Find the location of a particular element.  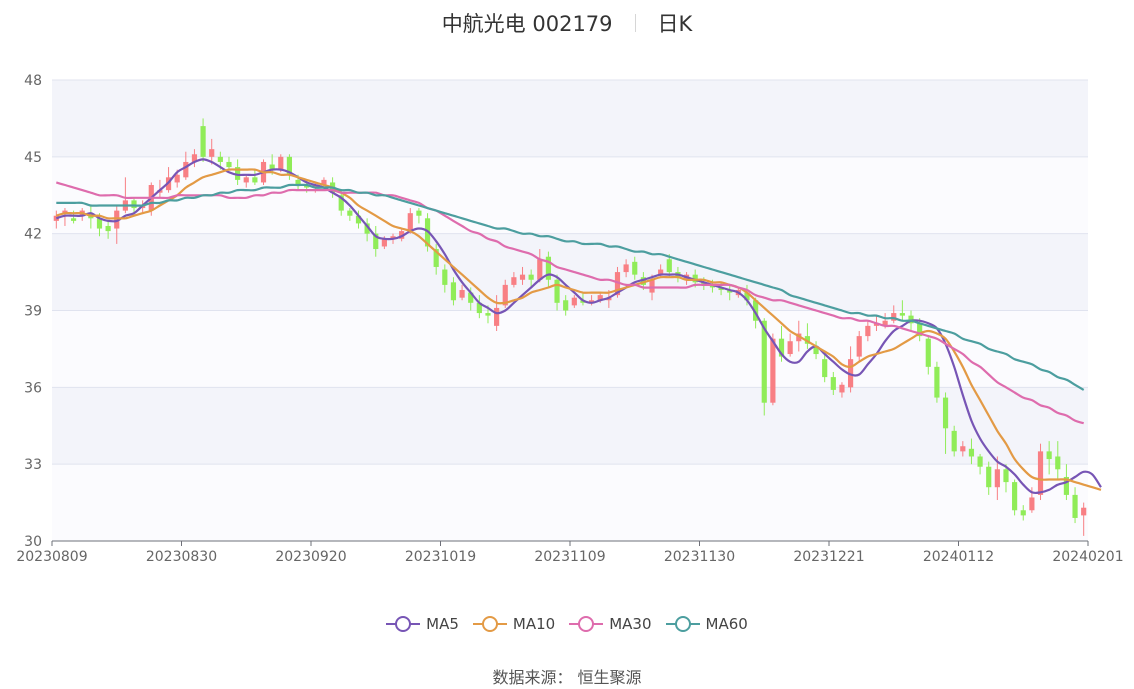

x-tick-label: 20231130 is located at coordinates (699, 557).